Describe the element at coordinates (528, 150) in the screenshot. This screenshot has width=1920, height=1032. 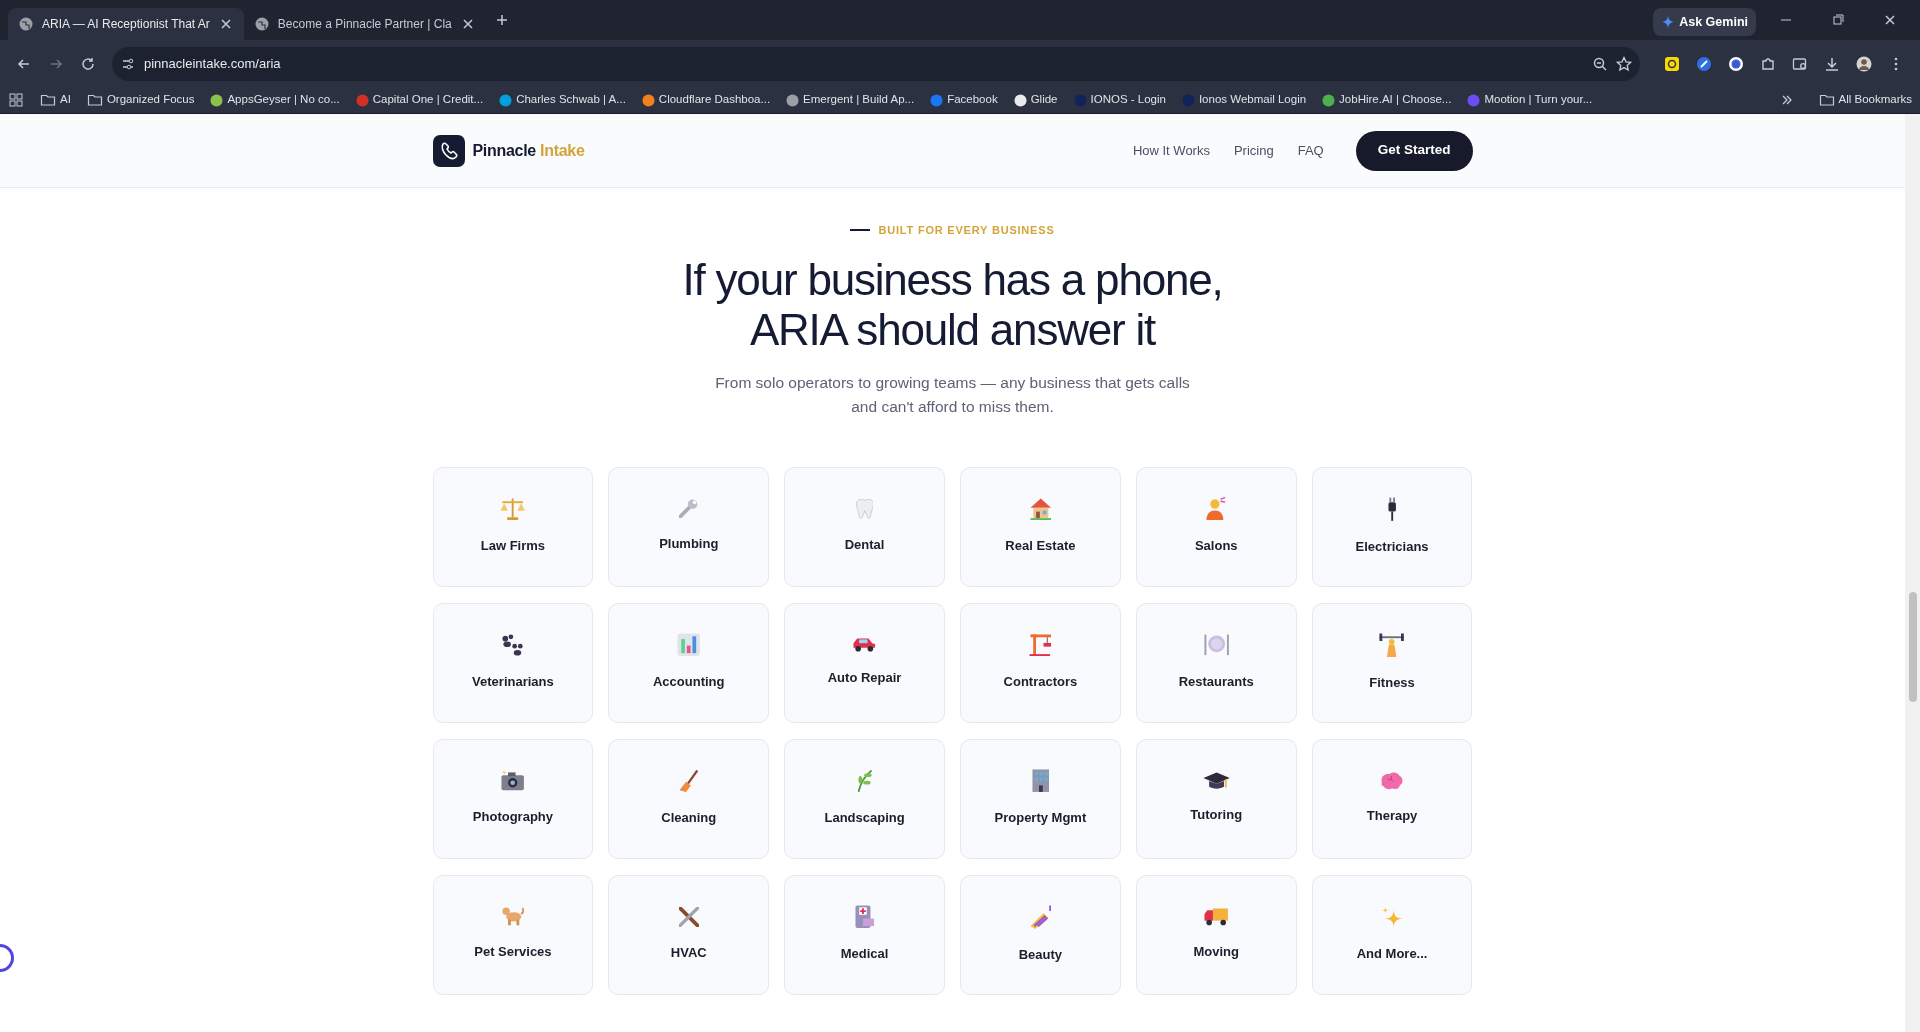
I see `brand-name: Pinnacle Intake` at that location.